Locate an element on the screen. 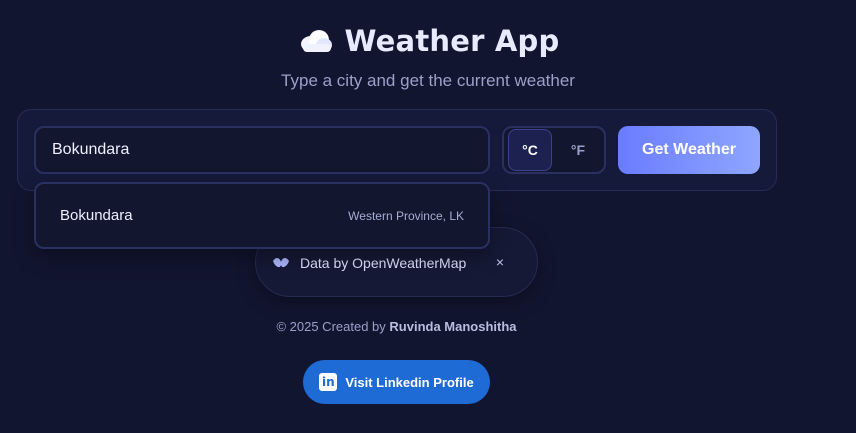  data-credit-text: Data by OpenWeatherMap is located at coordinates (383, 263).